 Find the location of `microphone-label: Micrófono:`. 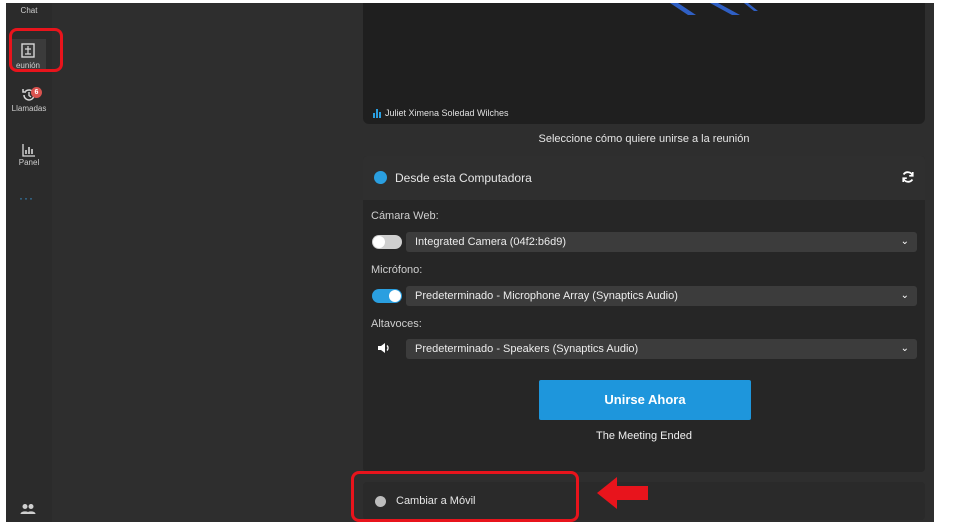

microphone-label: Micrófono: is located at coordinates (397, 270).